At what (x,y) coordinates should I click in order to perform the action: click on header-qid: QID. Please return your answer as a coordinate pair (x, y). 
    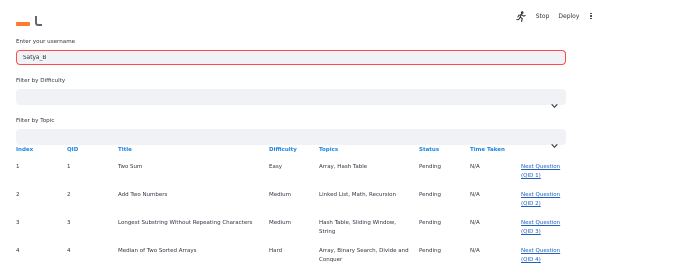
    Looking at the image, I should click on (73, 150).